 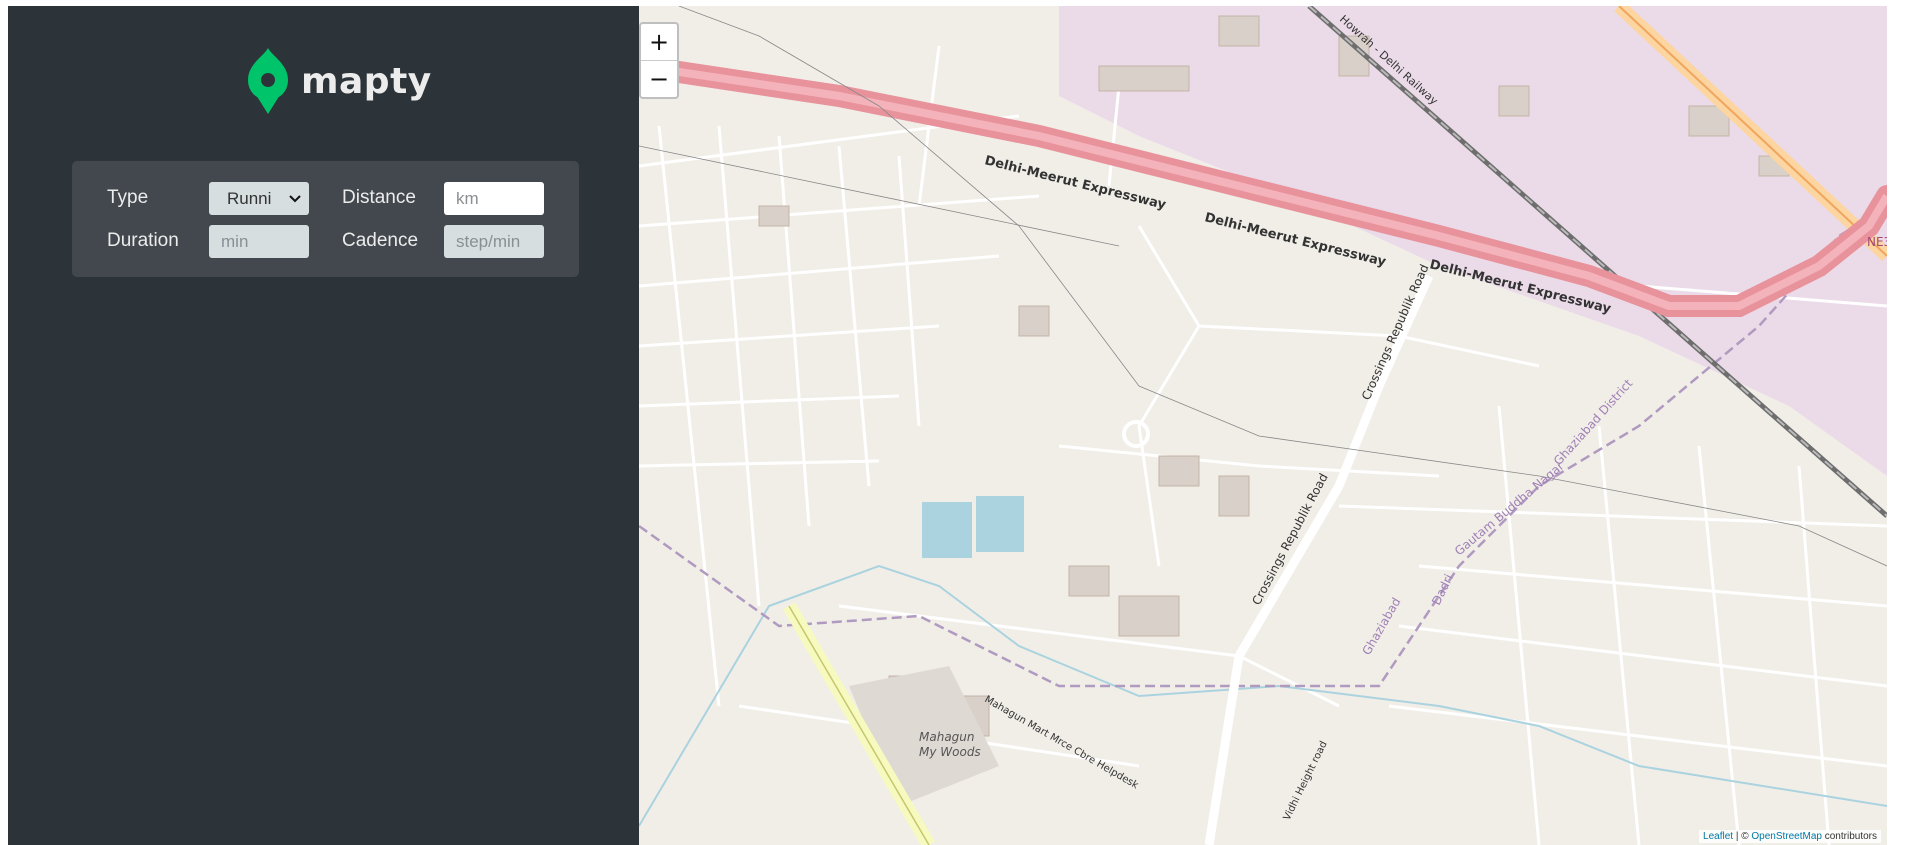 I want to click on map-label-mahagun: Mahagun, so click(x=947, y=737).